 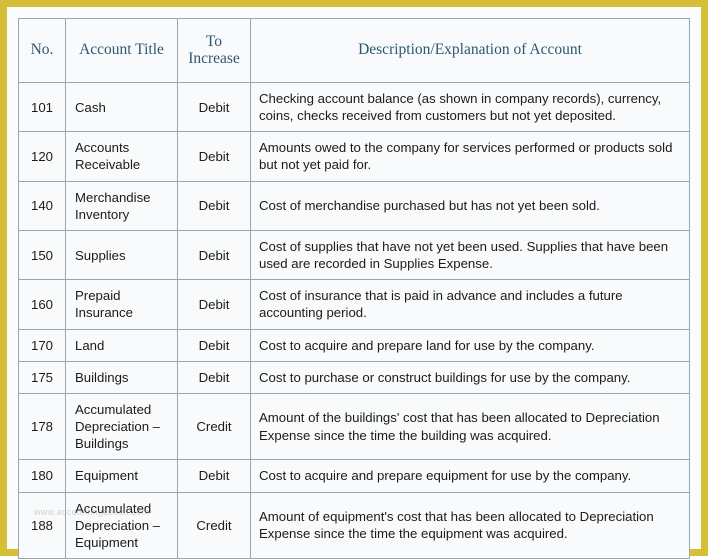 What do you see at coordinates (42, 304) in the screenshot?
I see `cell-account-number: 160` at bounding box center [42, 304].